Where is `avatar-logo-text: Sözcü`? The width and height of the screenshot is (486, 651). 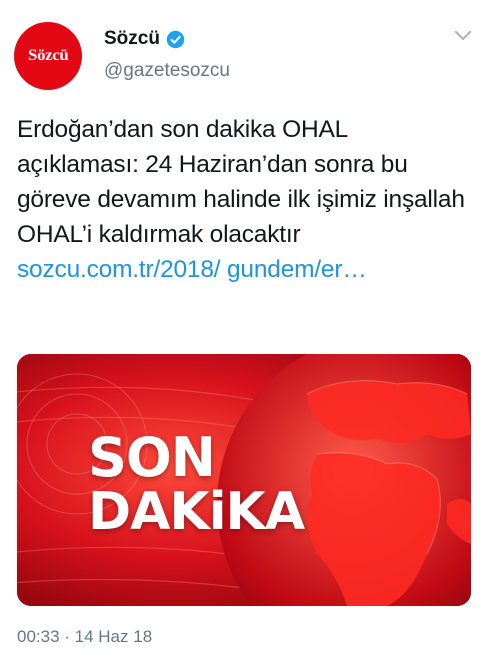 avatar-logo-text: Sözcü is located at coordinates (48, 55).